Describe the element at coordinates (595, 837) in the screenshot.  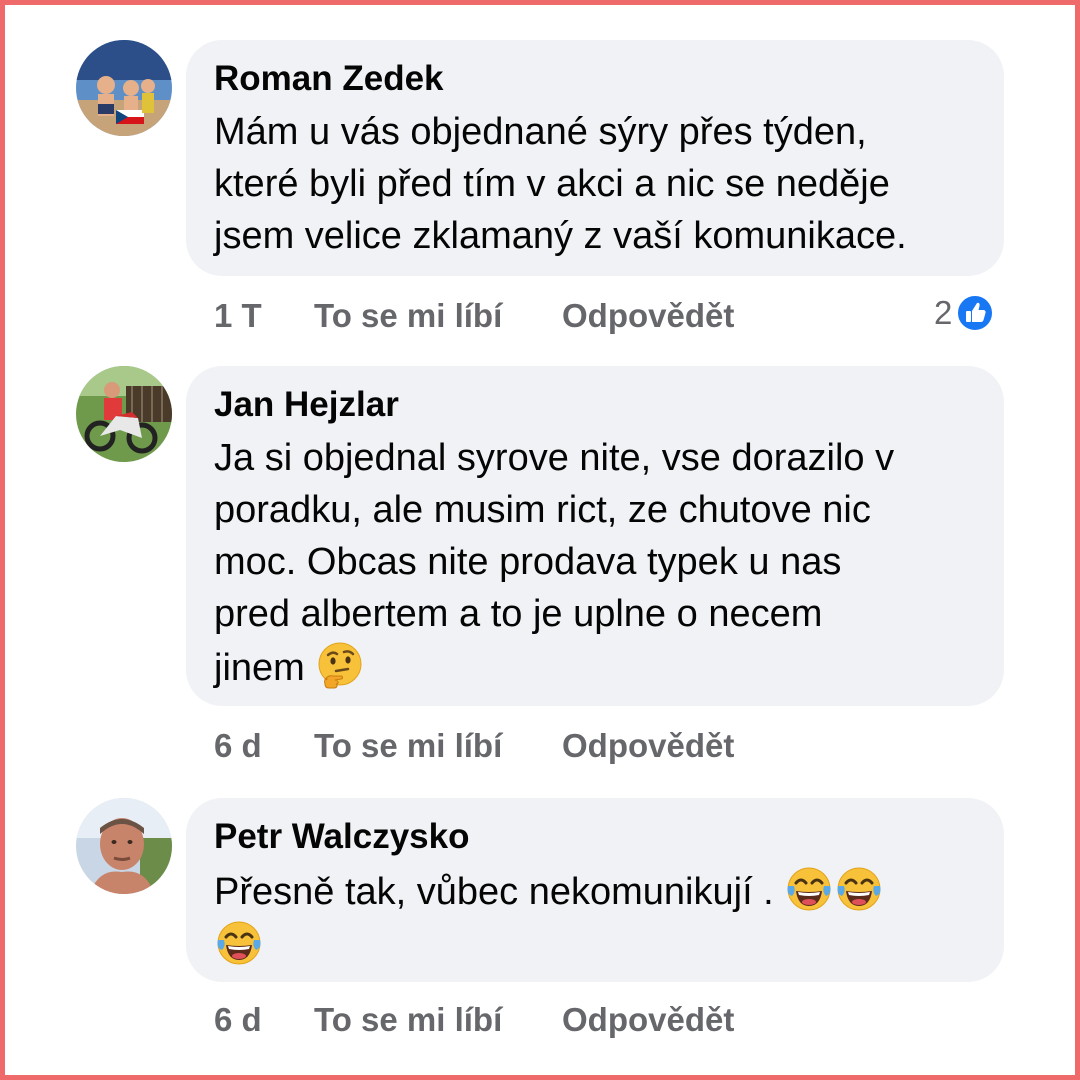
I see `comment-author: Petr Walczysko` at that location.